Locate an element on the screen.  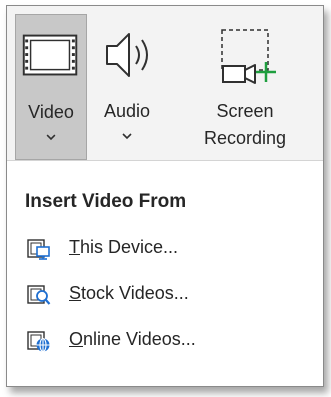
video-button-label: Video is located at coordinates (51, 112).